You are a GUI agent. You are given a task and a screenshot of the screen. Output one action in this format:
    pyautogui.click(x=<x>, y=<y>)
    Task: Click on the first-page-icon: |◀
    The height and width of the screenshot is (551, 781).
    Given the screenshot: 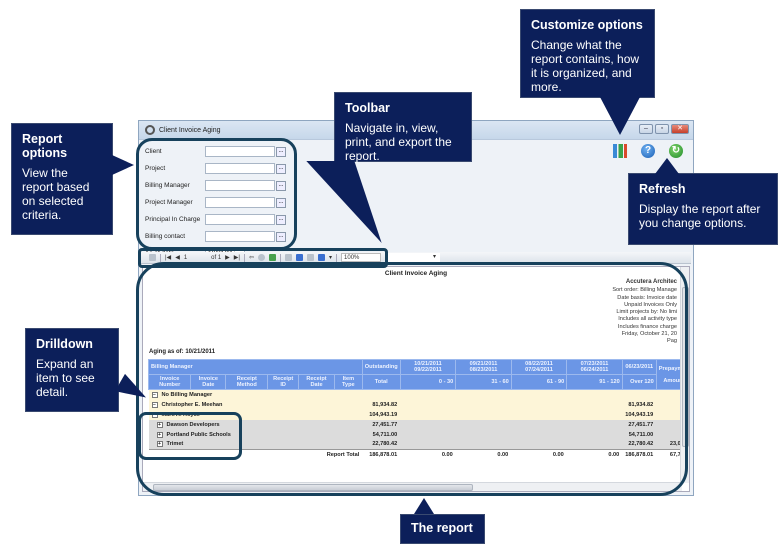 What is the action you would take?
    pyautogui.click(x=168, y=257)
    